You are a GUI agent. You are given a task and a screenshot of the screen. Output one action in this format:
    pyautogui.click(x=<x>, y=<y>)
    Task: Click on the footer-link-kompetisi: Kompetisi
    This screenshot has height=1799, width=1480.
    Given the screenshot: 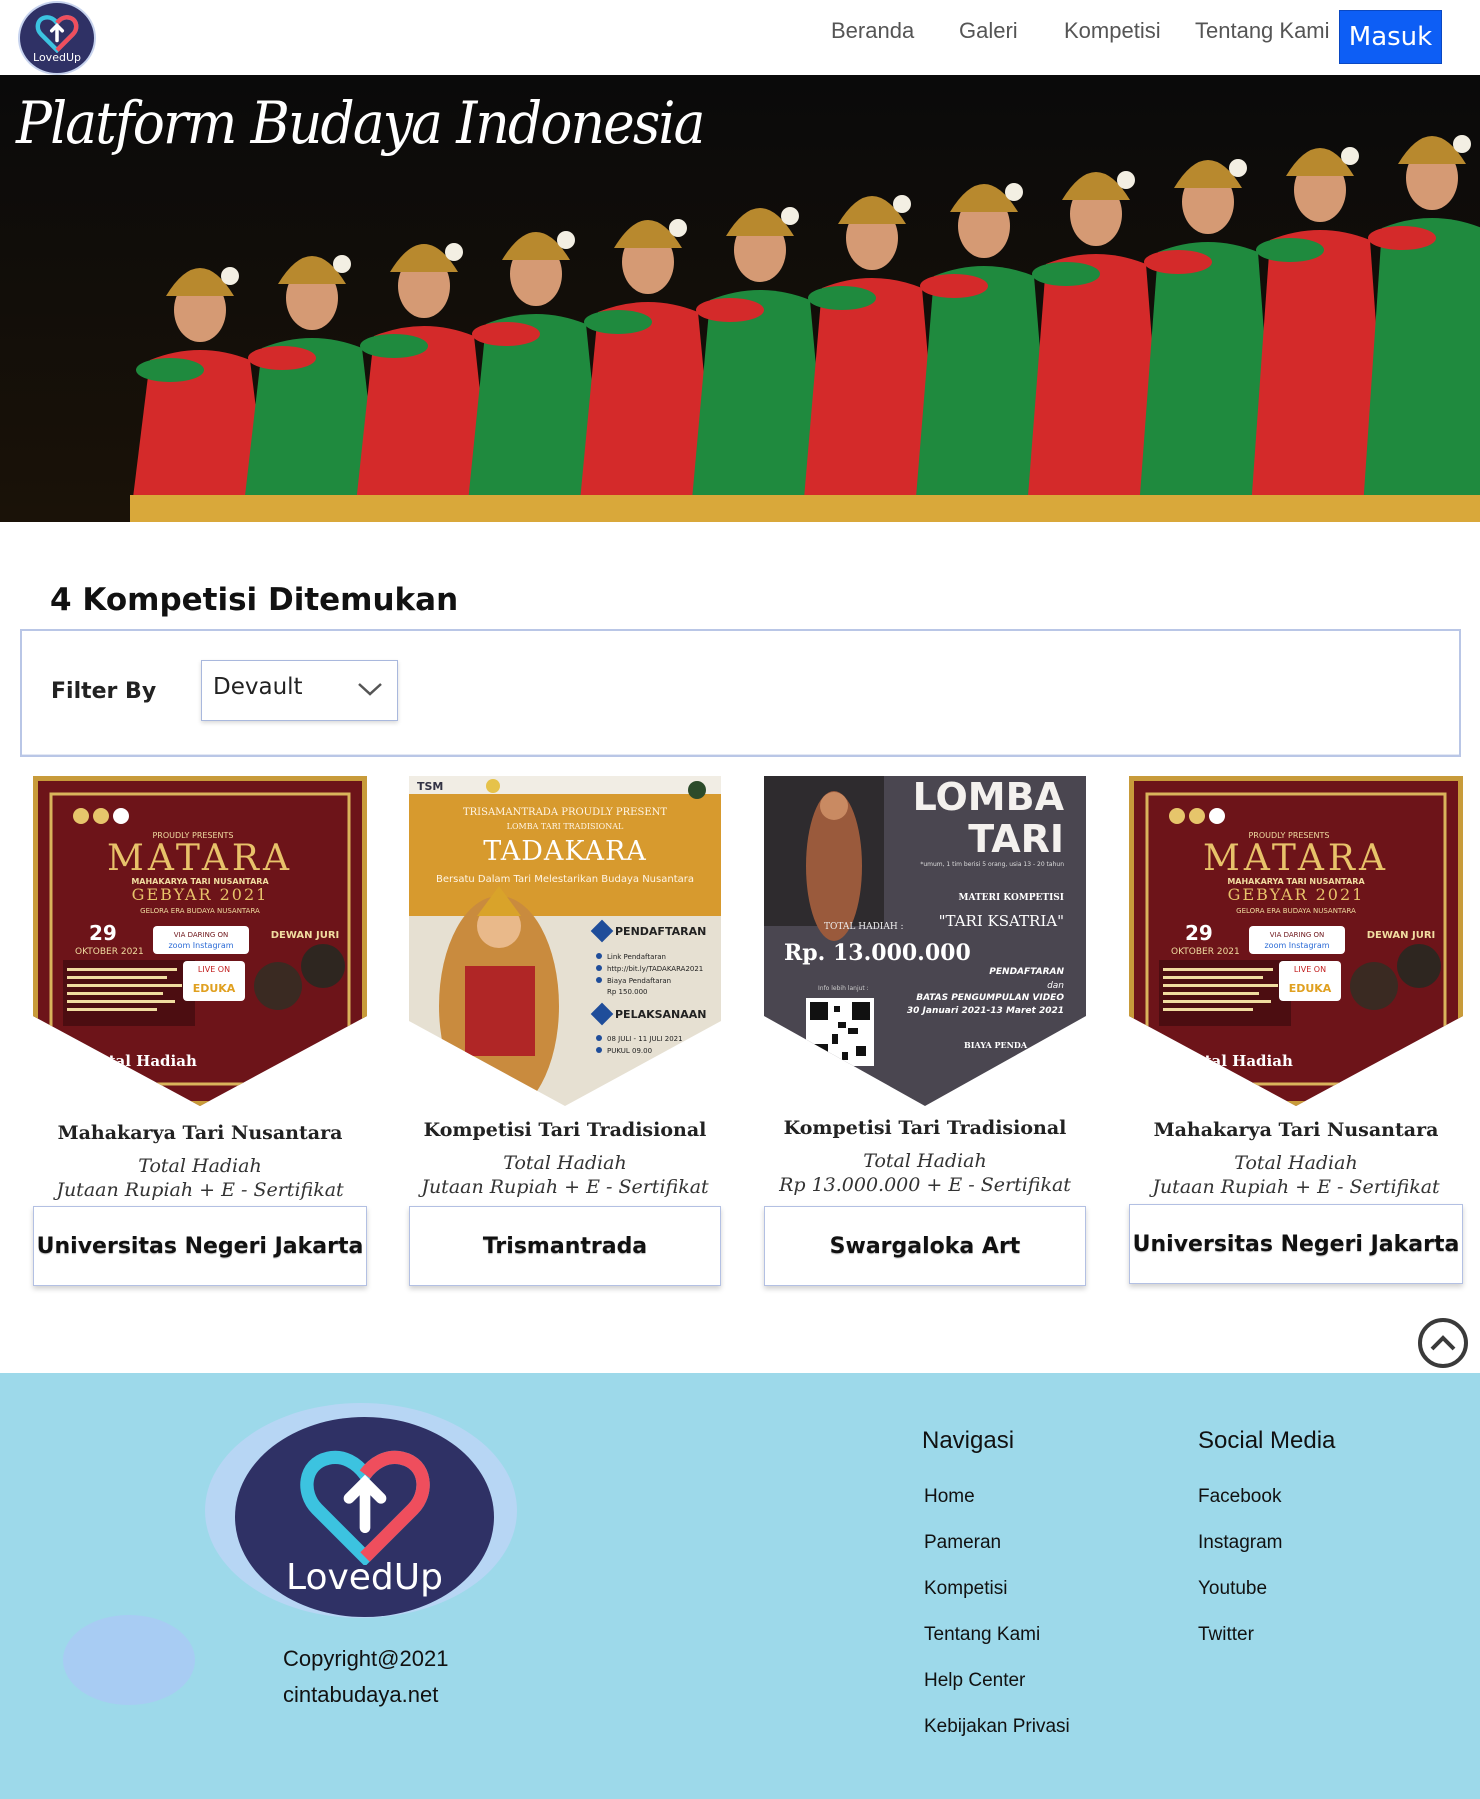 What is the action you would take?
    pyautogui.click(x=965, y=1589)
    